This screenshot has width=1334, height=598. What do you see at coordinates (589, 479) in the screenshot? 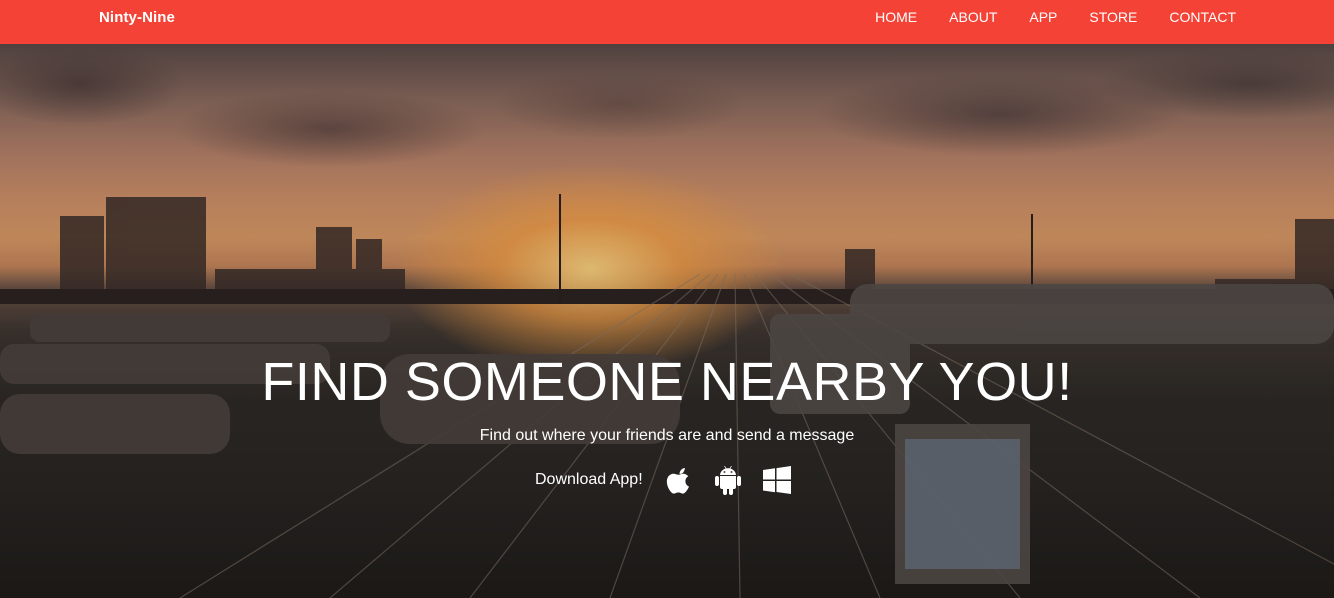
I see `download-label: Download App!` at bounding box center [589, 479].